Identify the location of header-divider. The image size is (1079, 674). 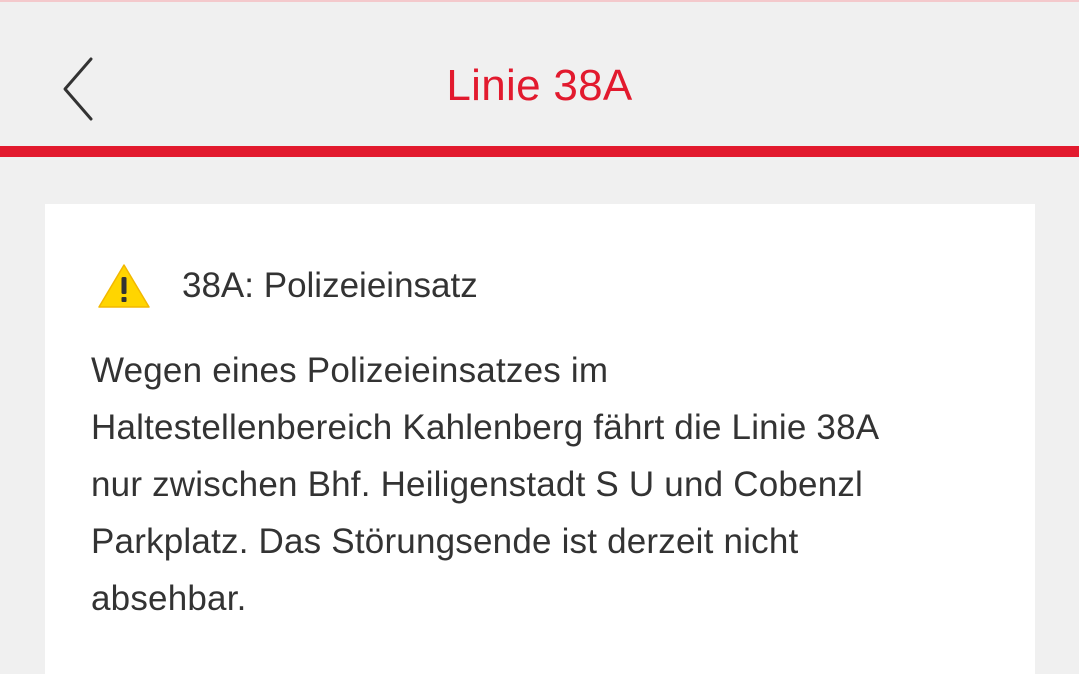
(539, 151).